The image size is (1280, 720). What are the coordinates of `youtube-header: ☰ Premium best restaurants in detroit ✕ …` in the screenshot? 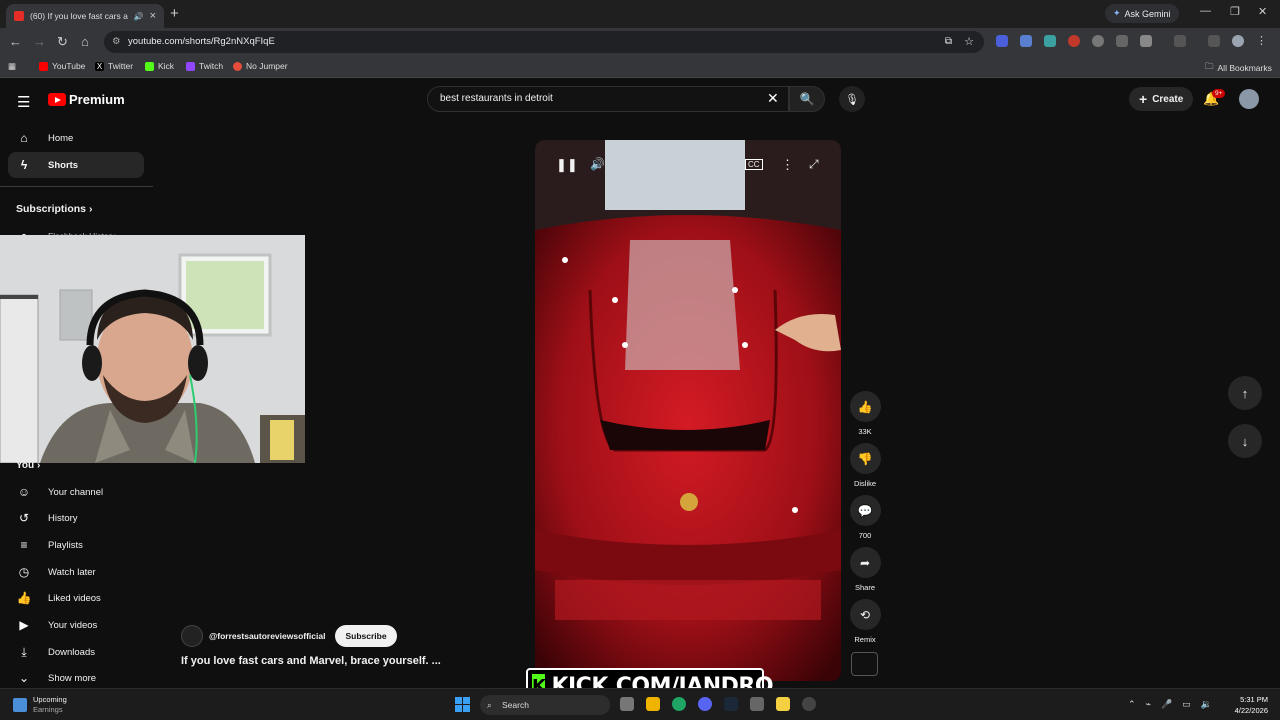 It's located at (640, 100).